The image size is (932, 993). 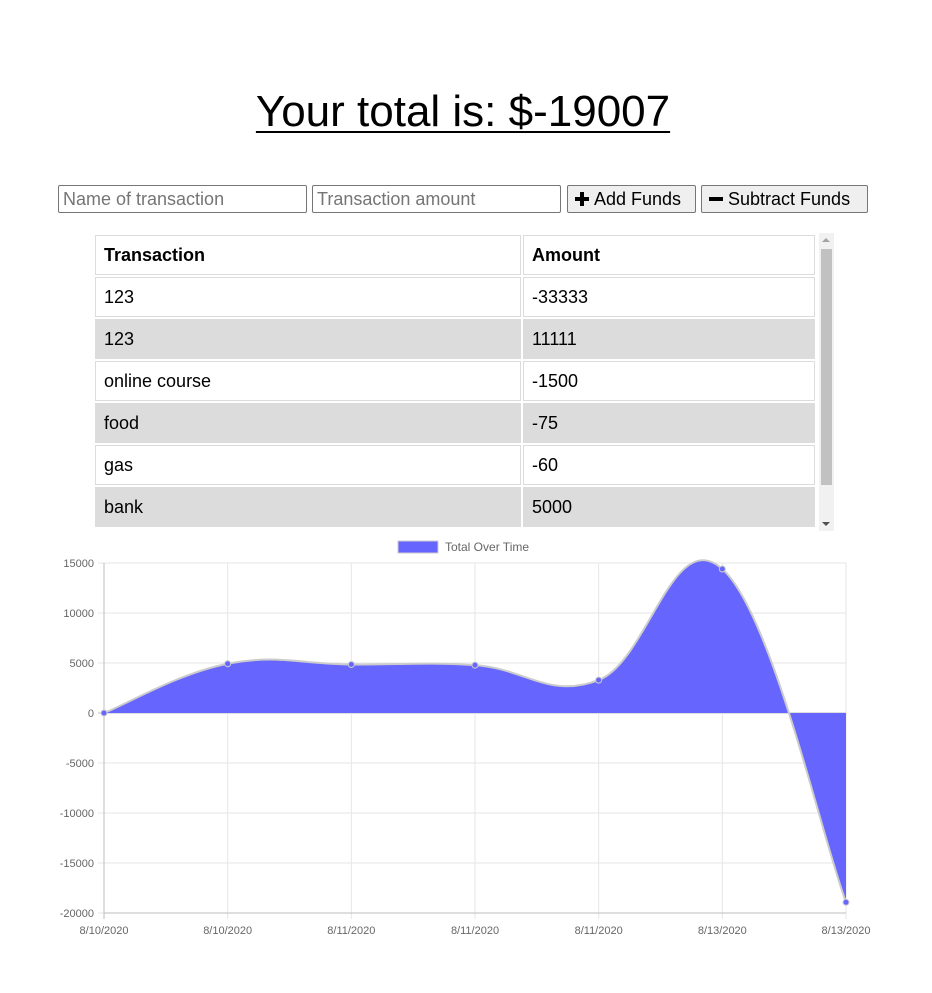 What do you see at coordinates (669, 423) in the screenshot?
I see `transaction-amount: -75` at bounding box center [669, 423].